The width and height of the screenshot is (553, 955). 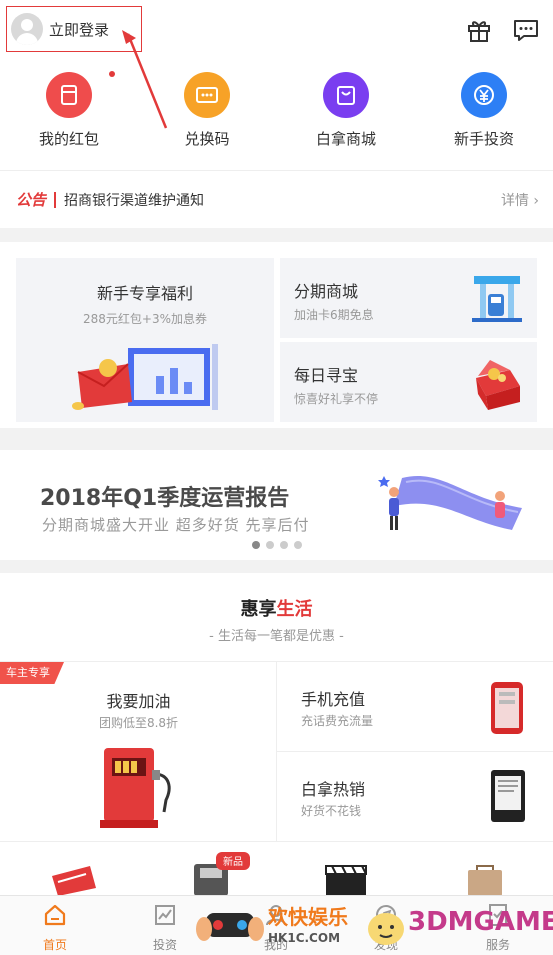 I want to click on card-subtitle: 加油卡6期免息, so click(x=334, y=315).